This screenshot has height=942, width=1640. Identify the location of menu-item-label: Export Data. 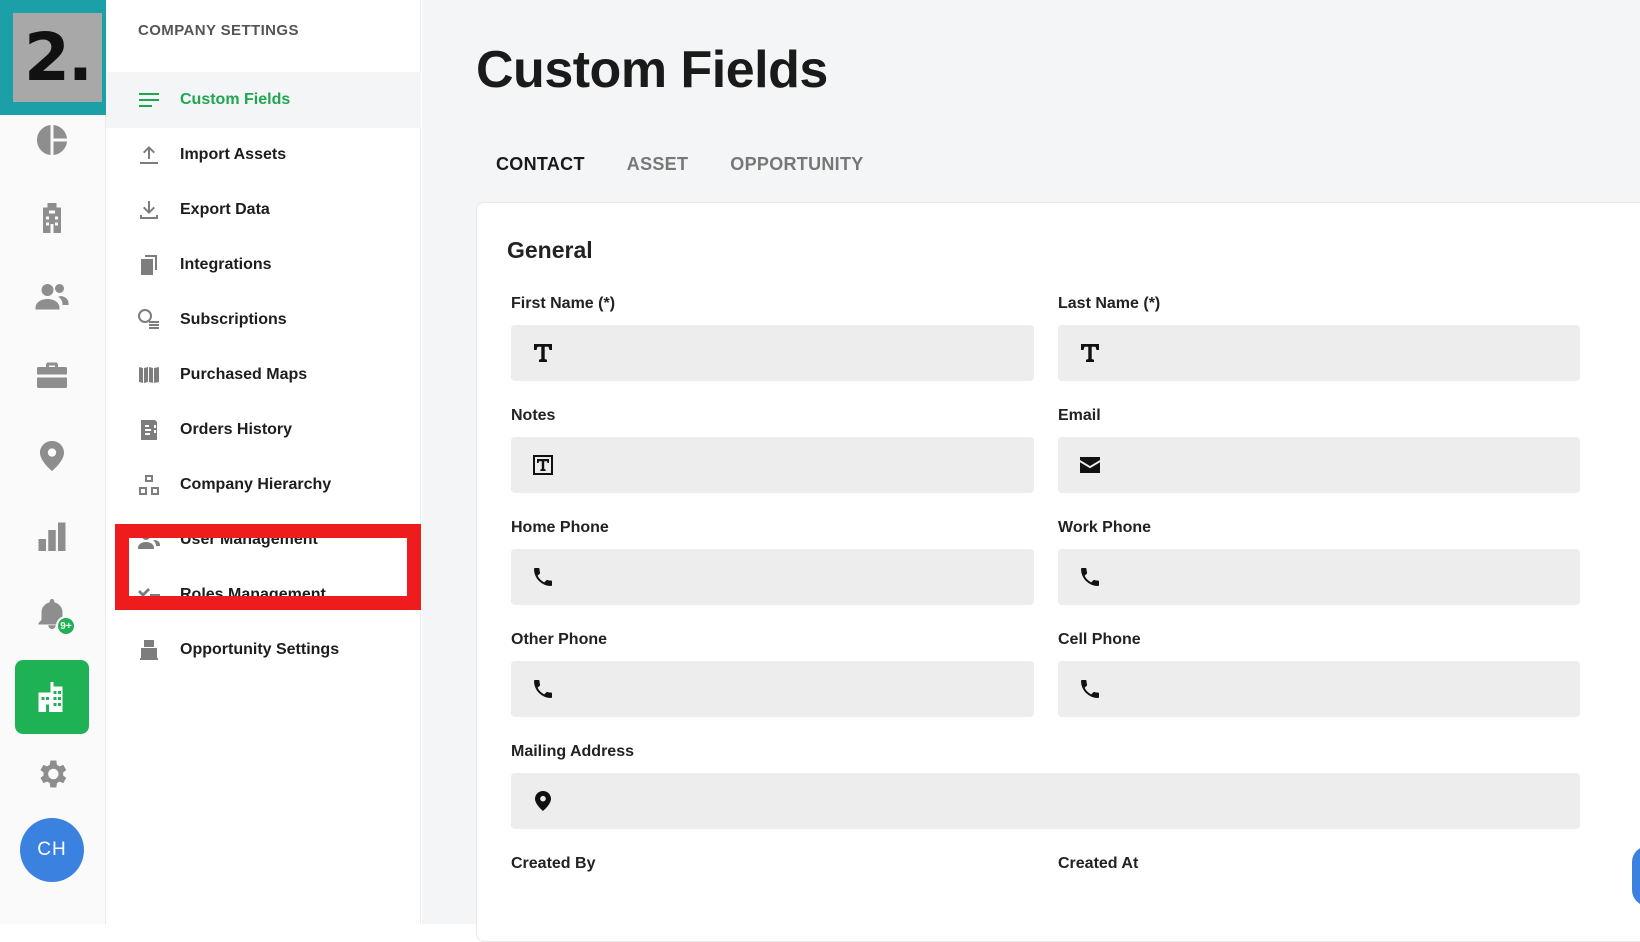
(225, 209).